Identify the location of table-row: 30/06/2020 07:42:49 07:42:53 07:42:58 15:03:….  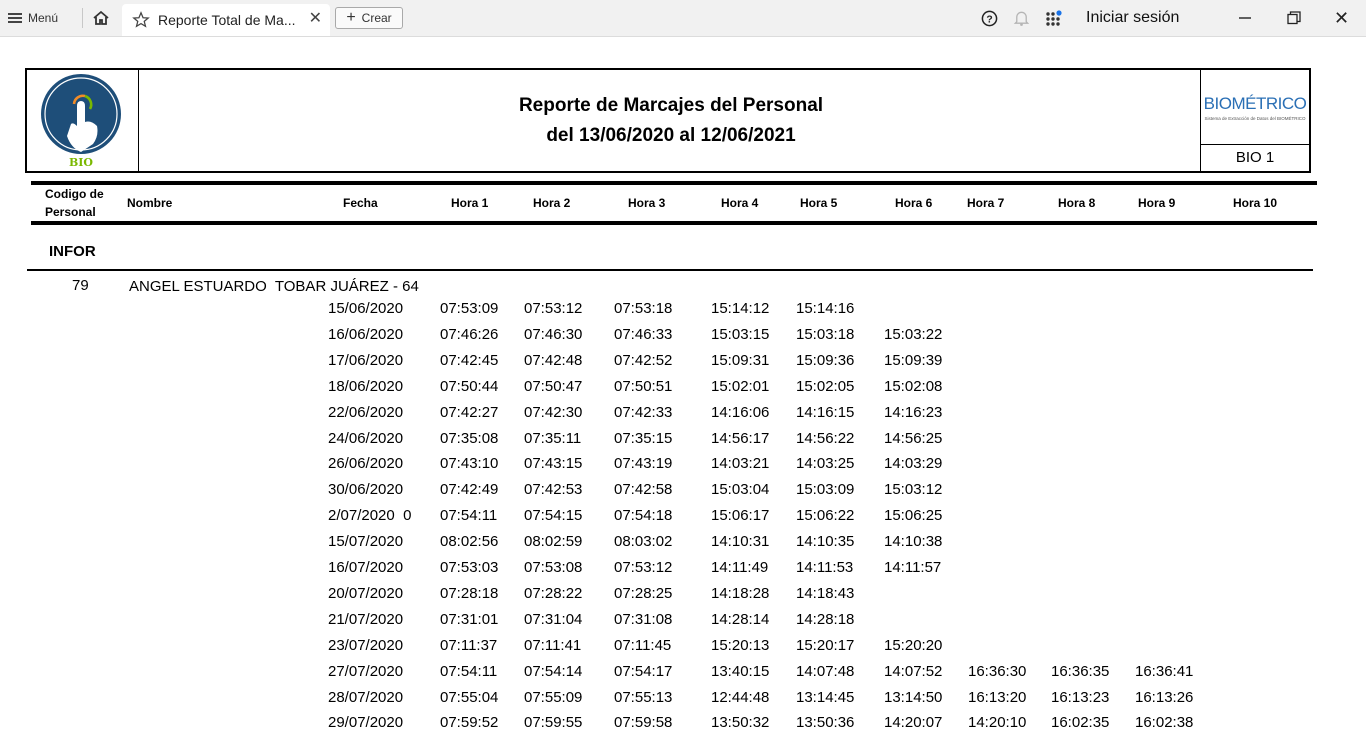
(683, 491).